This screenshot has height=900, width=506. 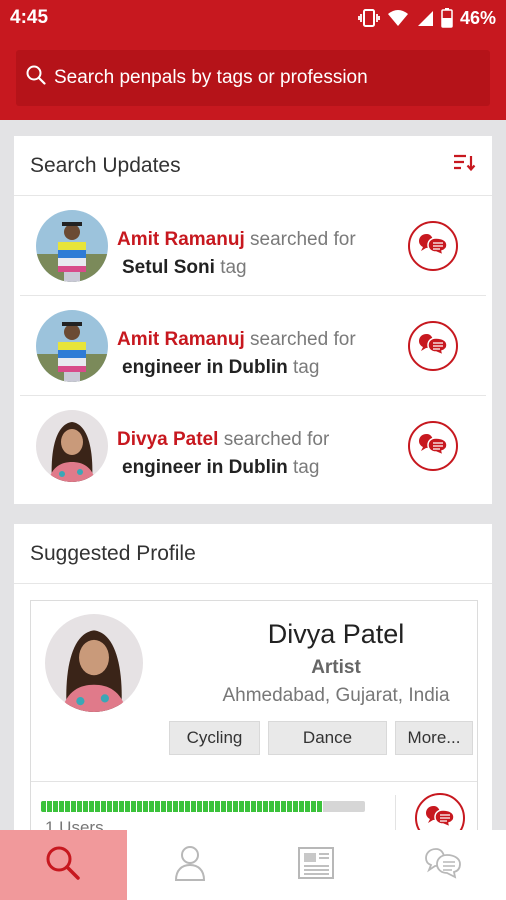 I want to click on app-header: Search penpals by tags or profession, so click(x=253, y=78).